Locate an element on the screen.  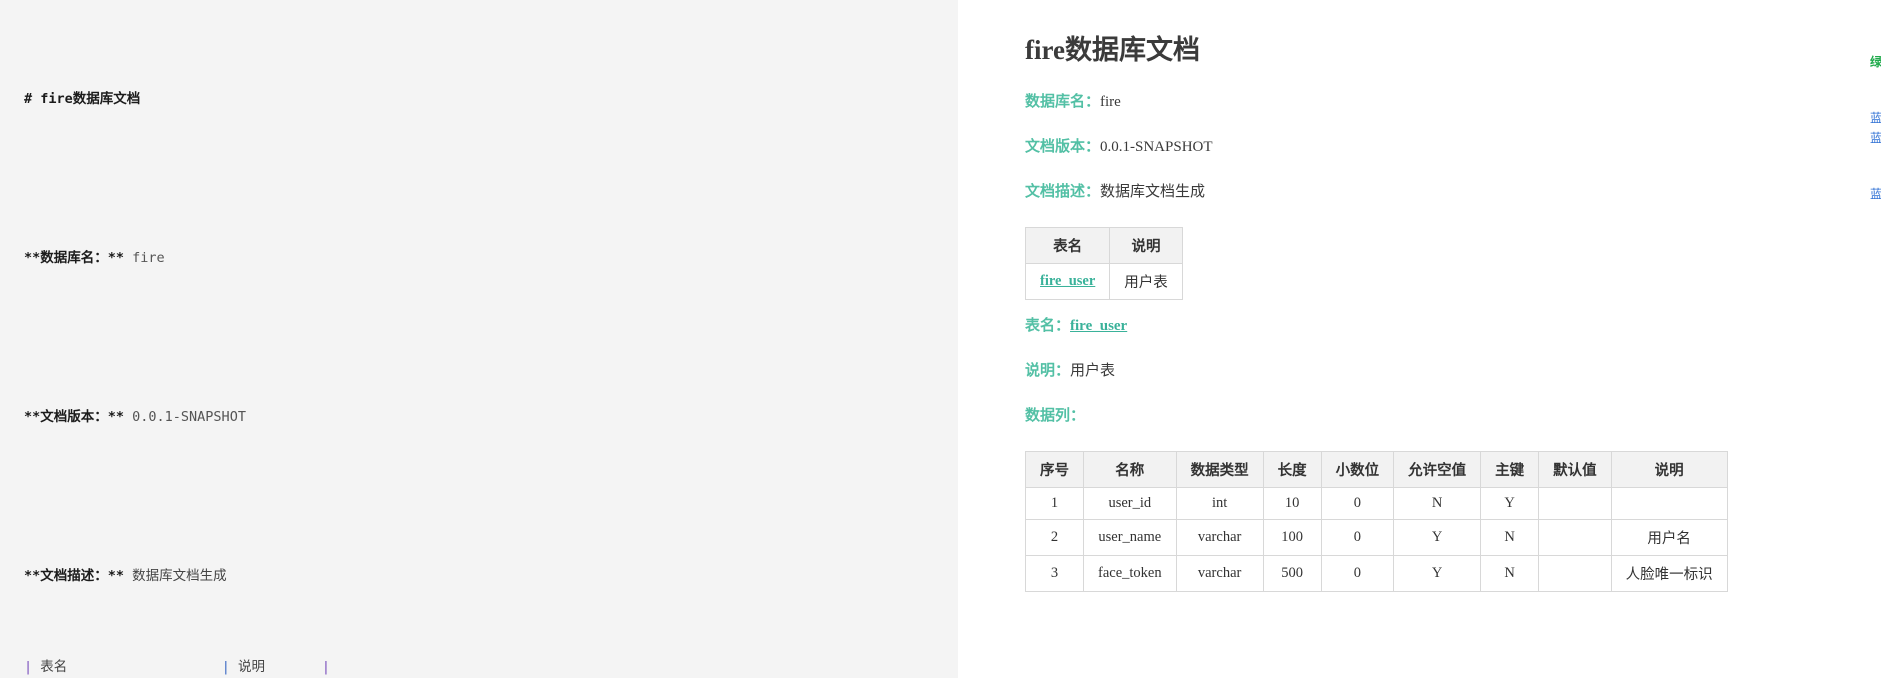
table-row: 3 face_token varchar 500 0 Y N 人脸唯一标识 is located at coordinates (1376, 574).